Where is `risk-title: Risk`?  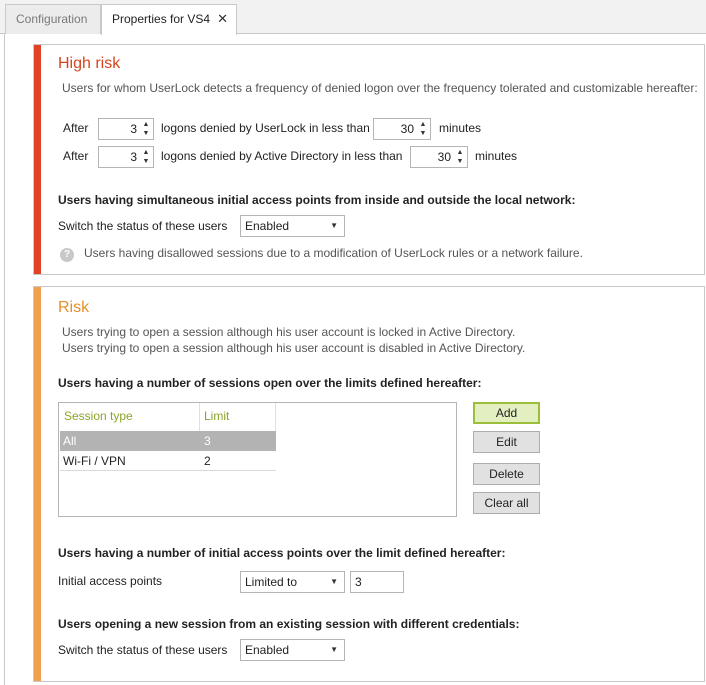 risk-title: Risk is located at coordinates (74, 307).